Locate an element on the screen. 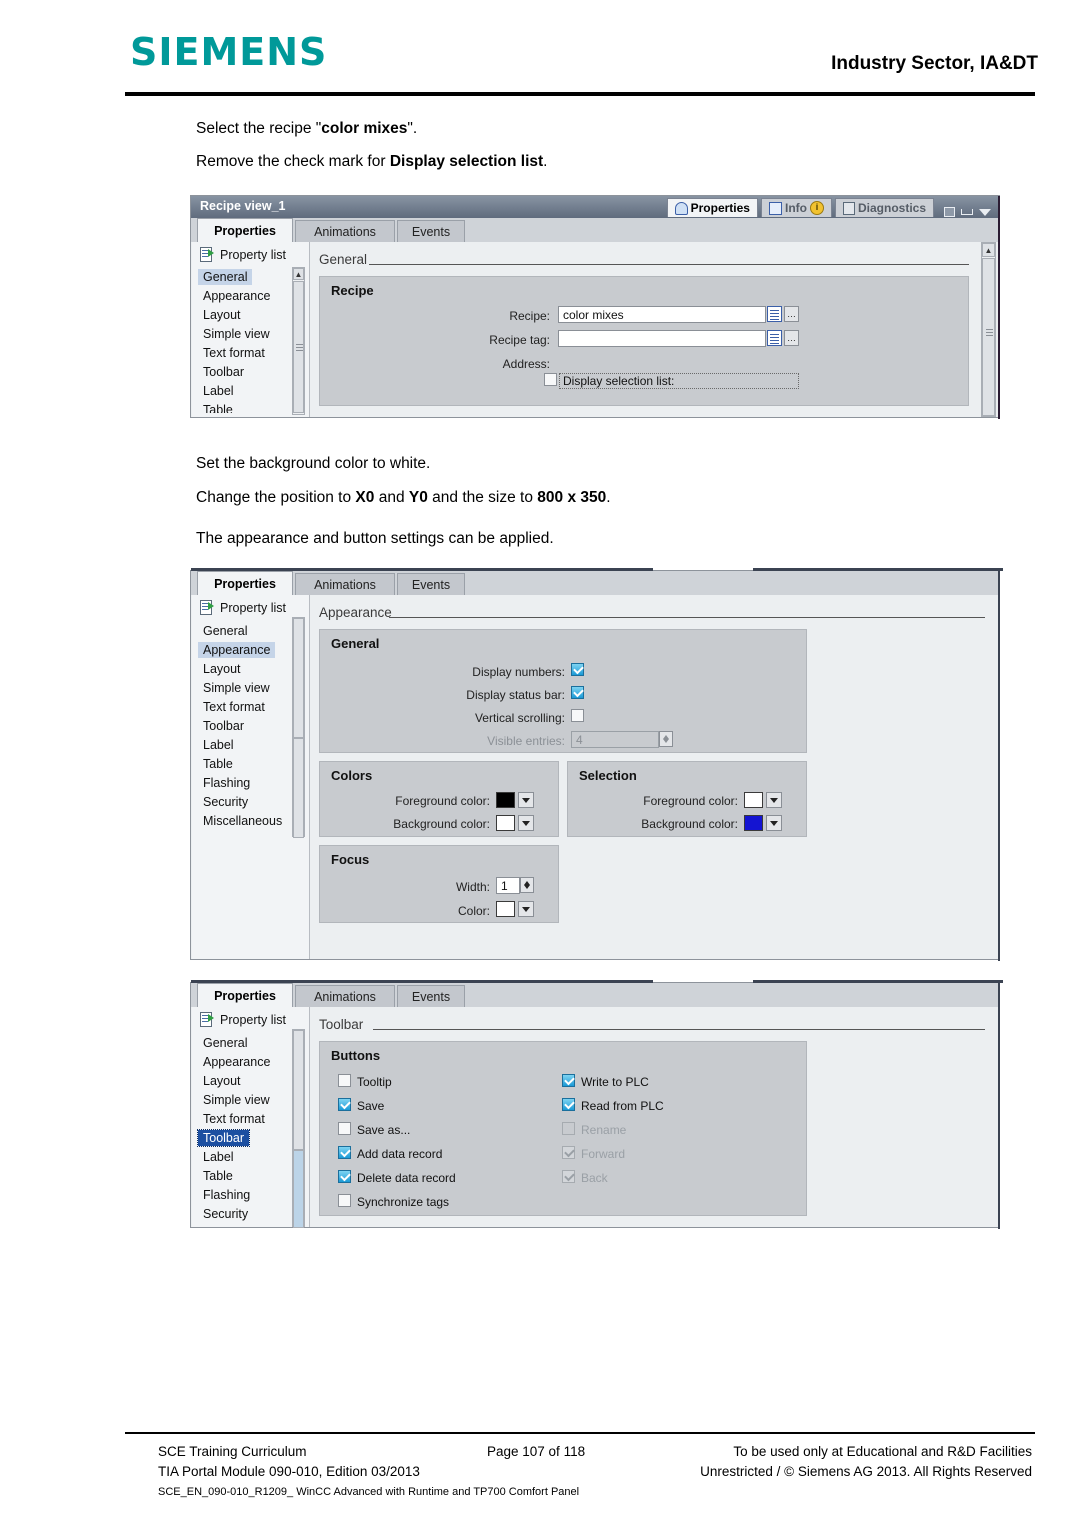  display-numbers-checkbox is located at coordinates (577, 669).